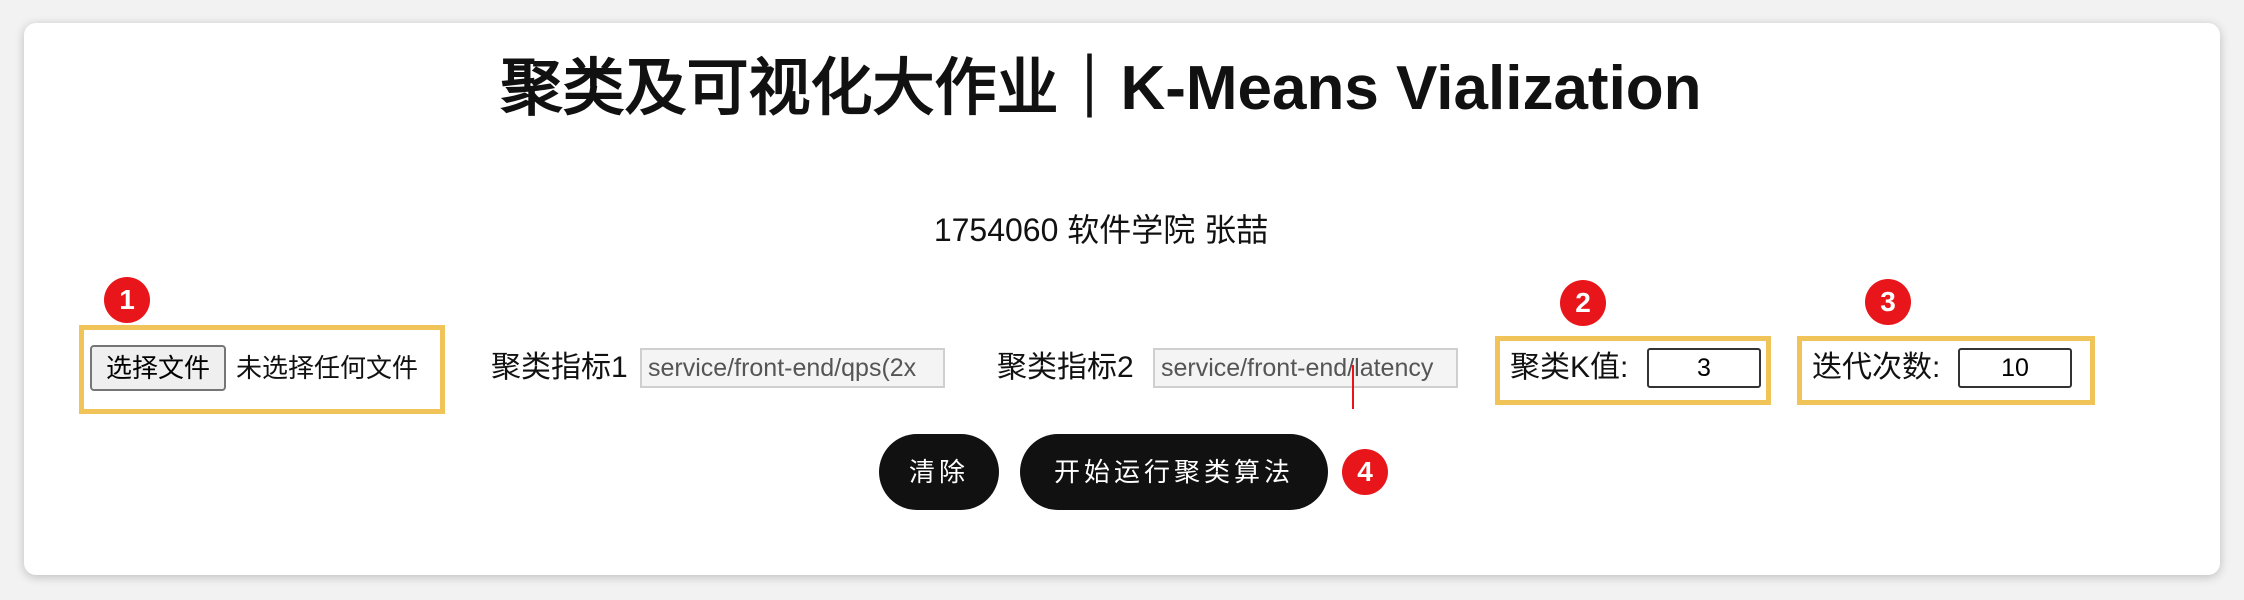 Image resolution: width=2244 pixels, height=600 pixels. Describe the element at coordinates (792, 368) in the screenshot. I see `metric1-input` at that location.